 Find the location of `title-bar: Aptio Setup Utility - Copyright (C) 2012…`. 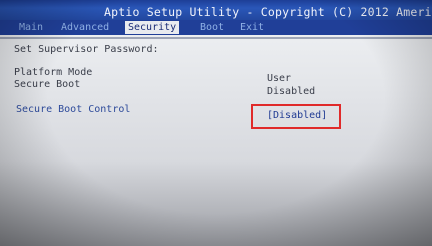

title-bar: Aptio Setup Utility - Copyright (C) 2012… is located at coordinates (216, 10).